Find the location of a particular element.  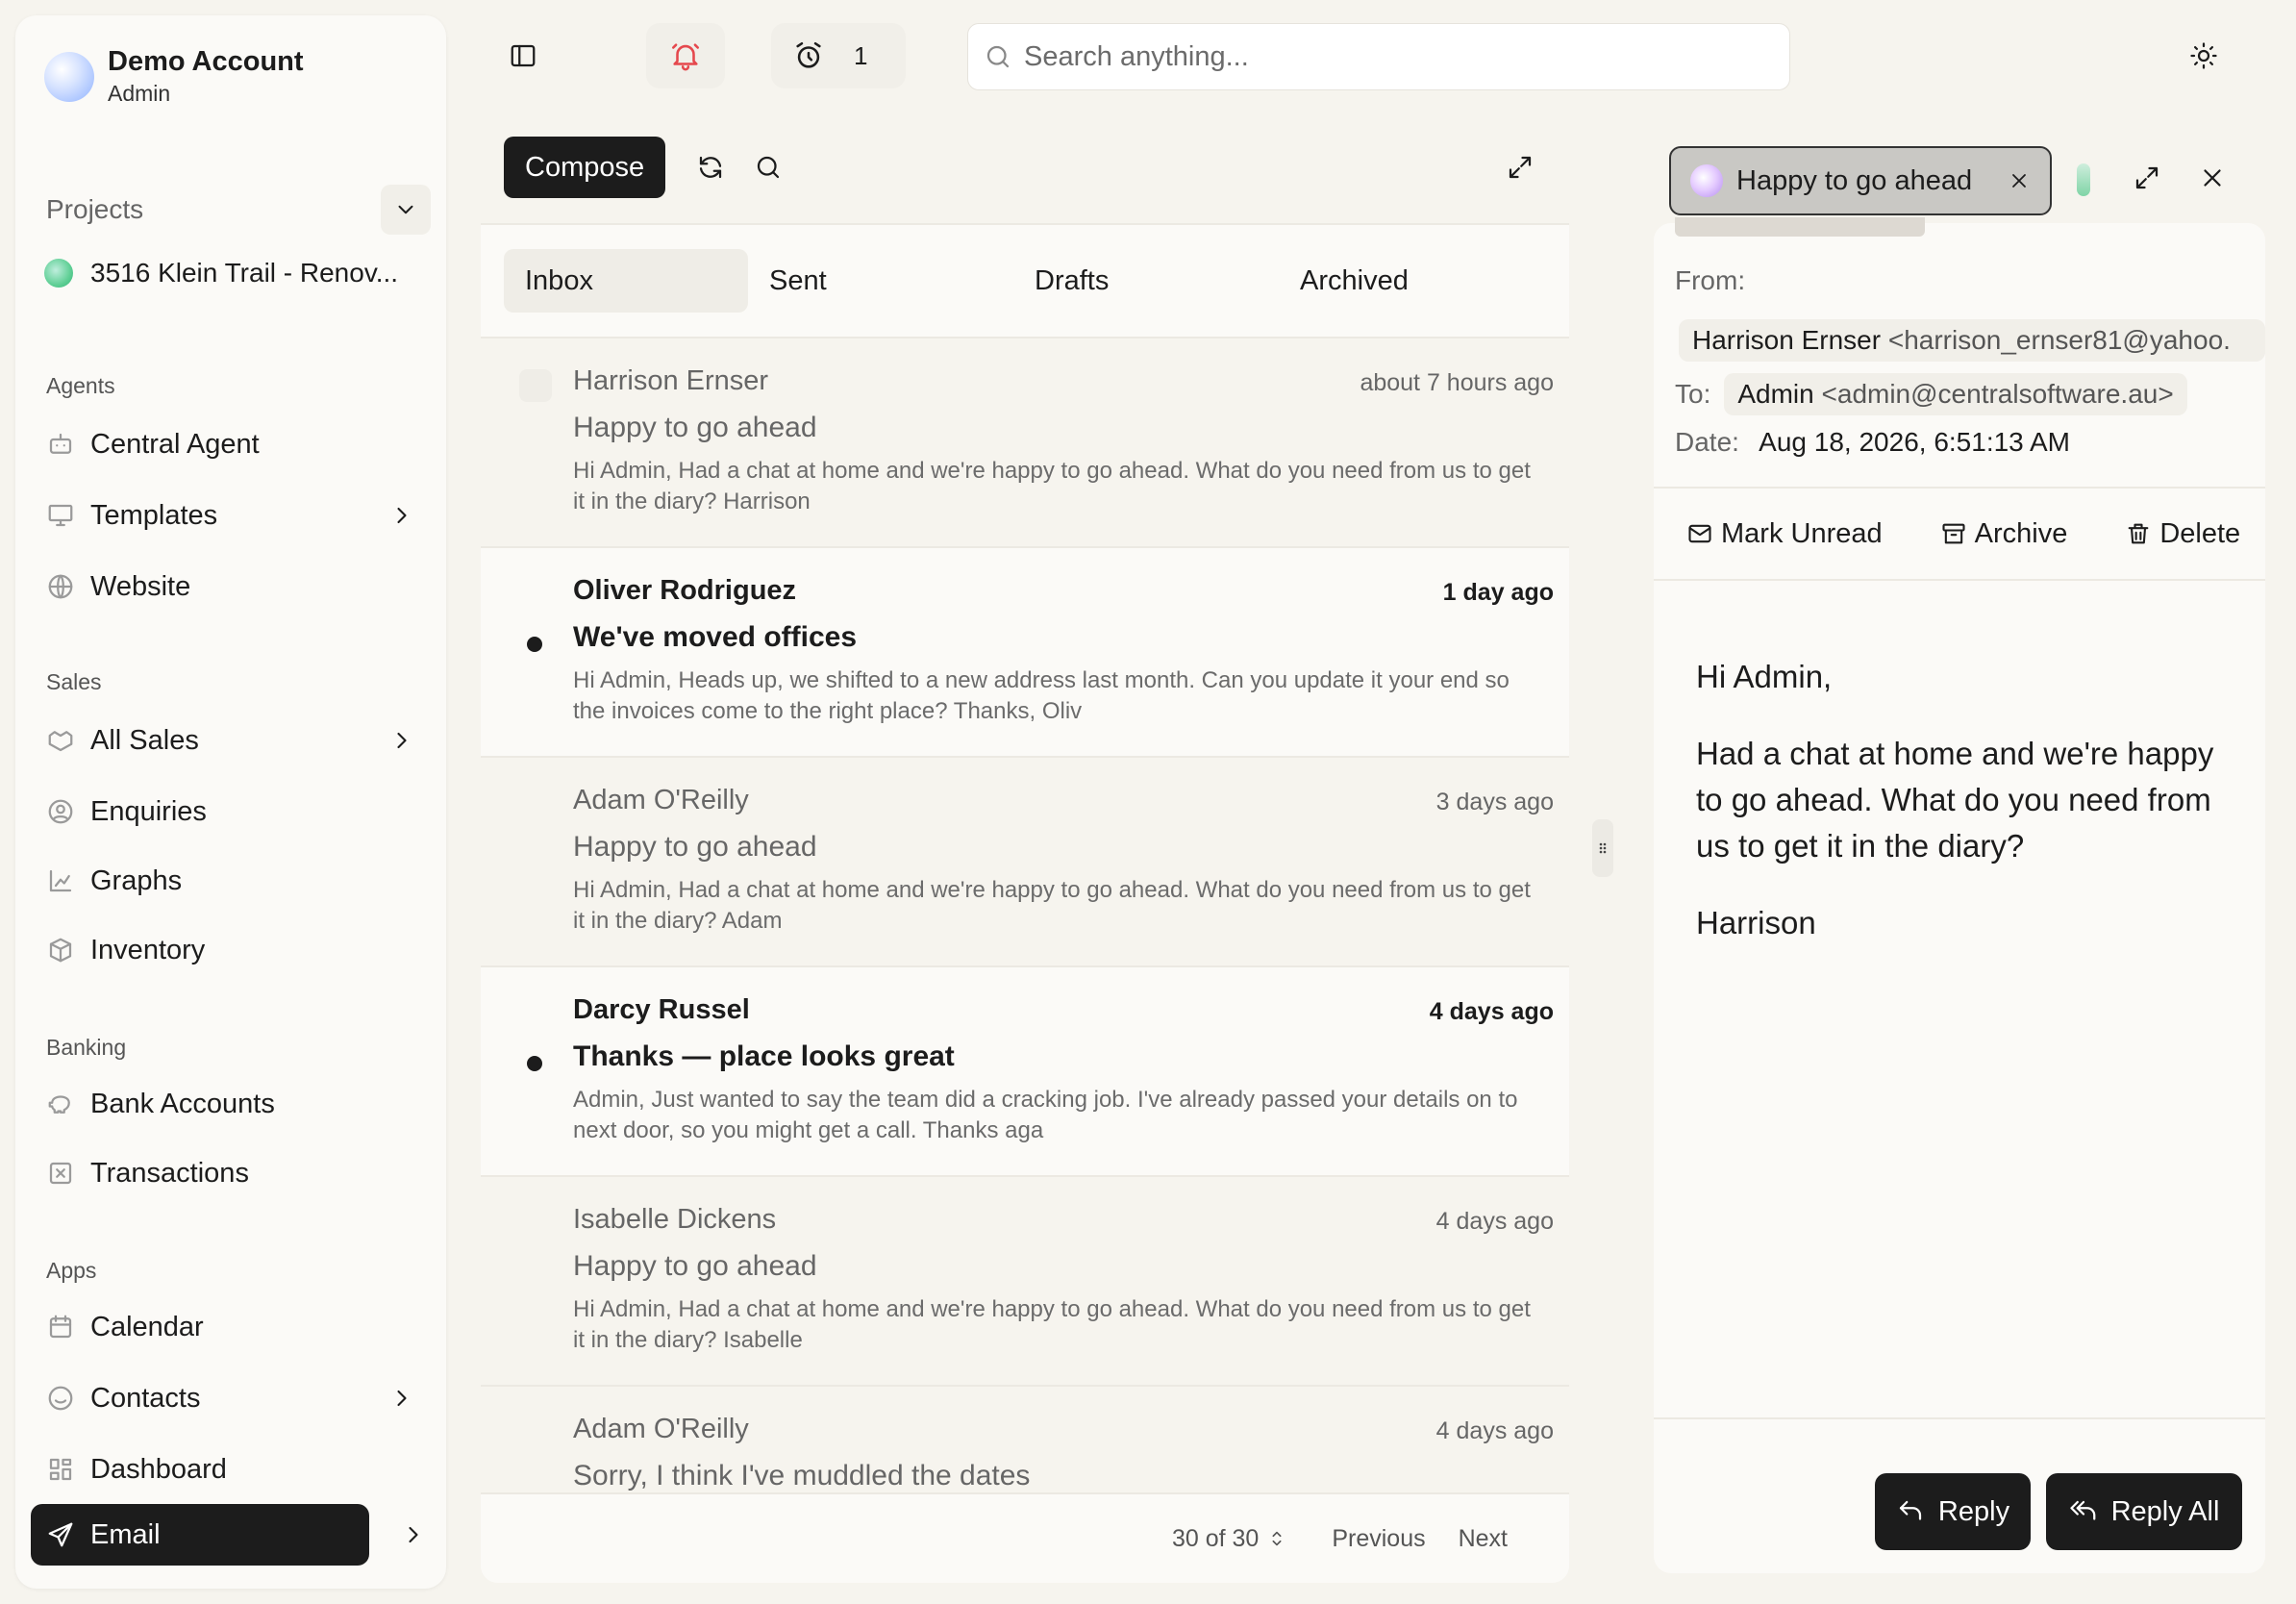

close-icon is located at coordinates (2019, 180).